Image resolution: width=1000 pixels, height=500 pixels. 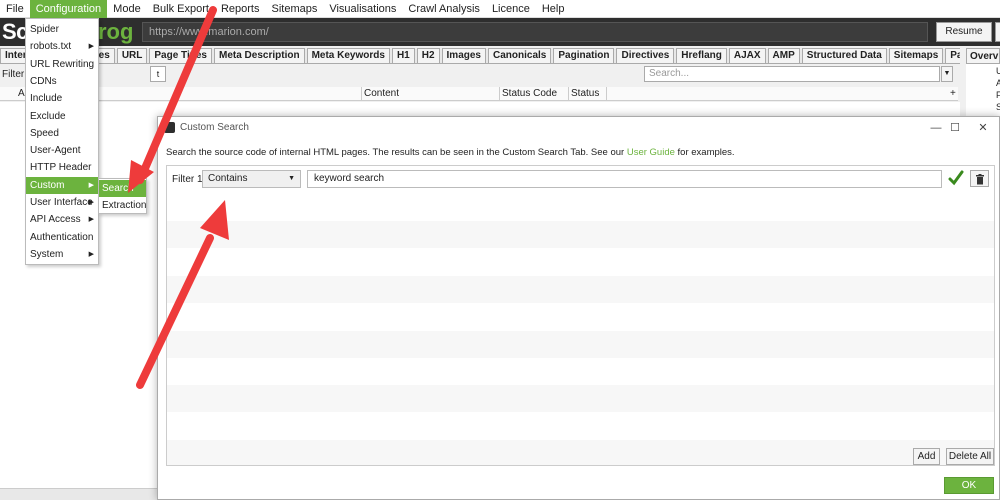 What do you see at coordinates (62, 254) in the screenshot?
I see `config-item-system: System ▶` at bounding box center [62, 254].